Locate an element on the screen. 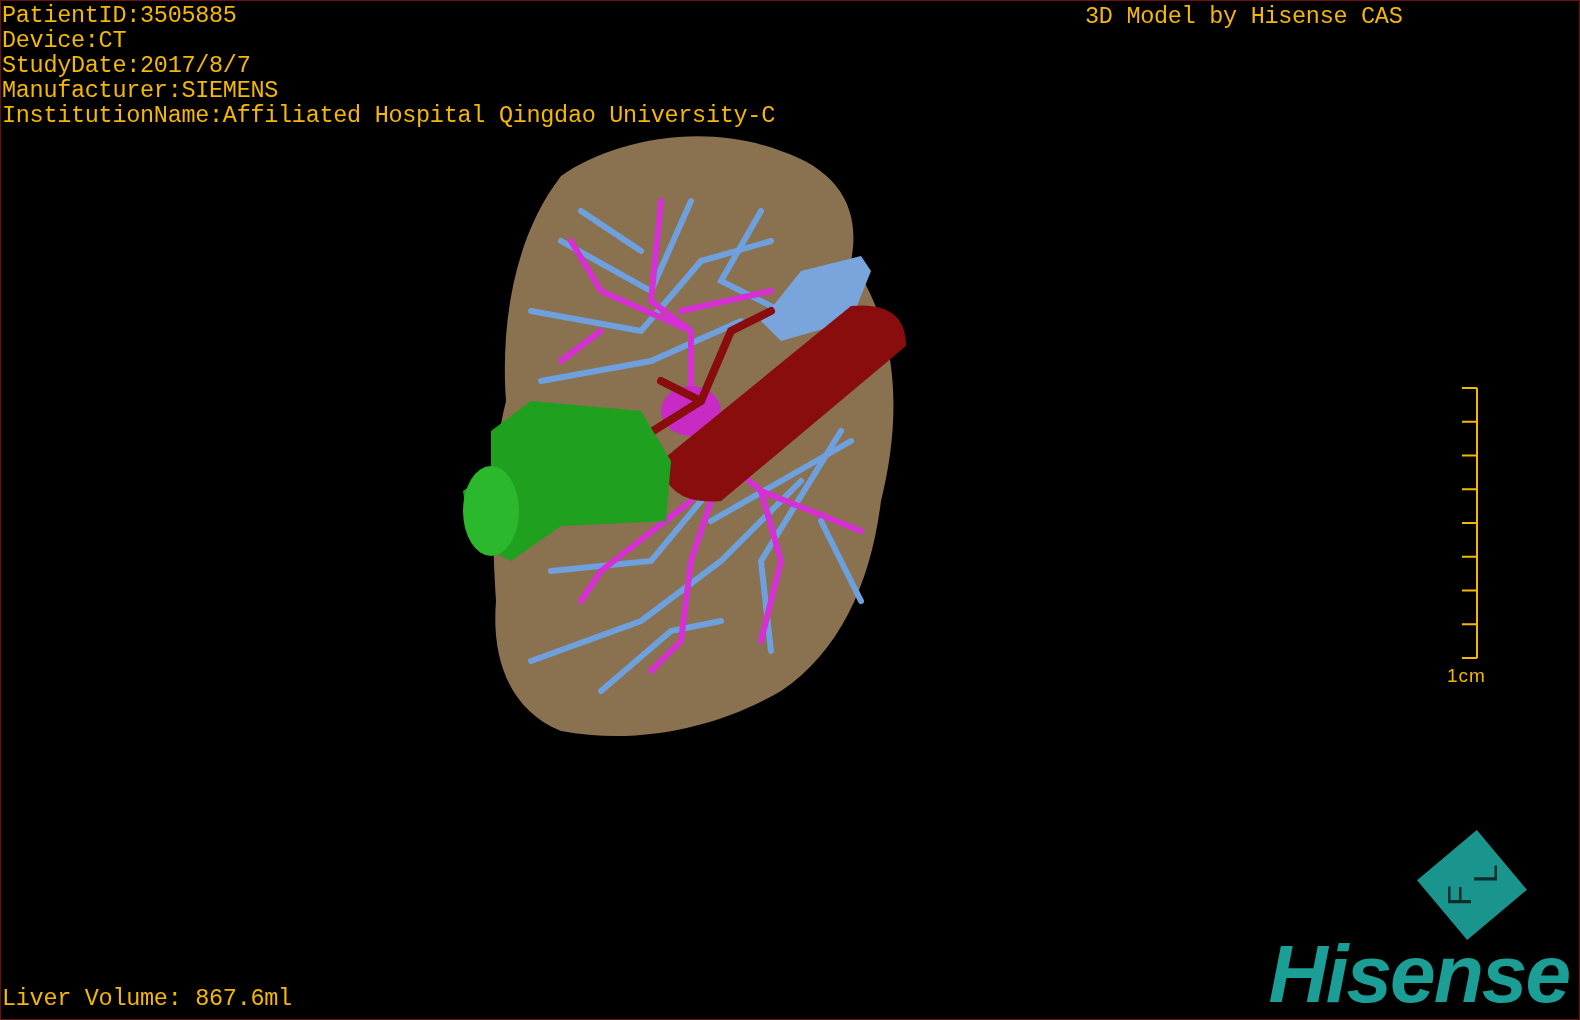 This screenshot has height=1020, width=1580. scale-label: 1cm is located at coordinates (1466, 676).